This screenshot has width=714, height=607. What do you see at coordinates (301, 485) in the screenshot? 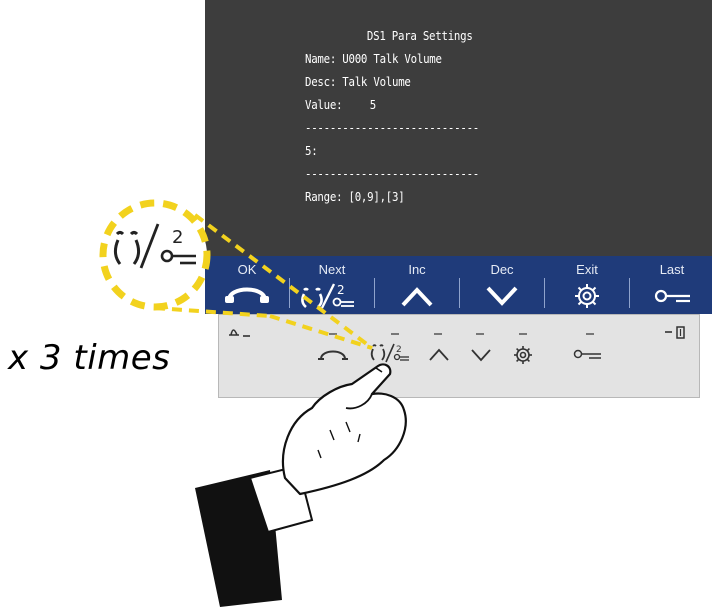
I see `pointing-hand-icon` at bounding box center [301, 485].